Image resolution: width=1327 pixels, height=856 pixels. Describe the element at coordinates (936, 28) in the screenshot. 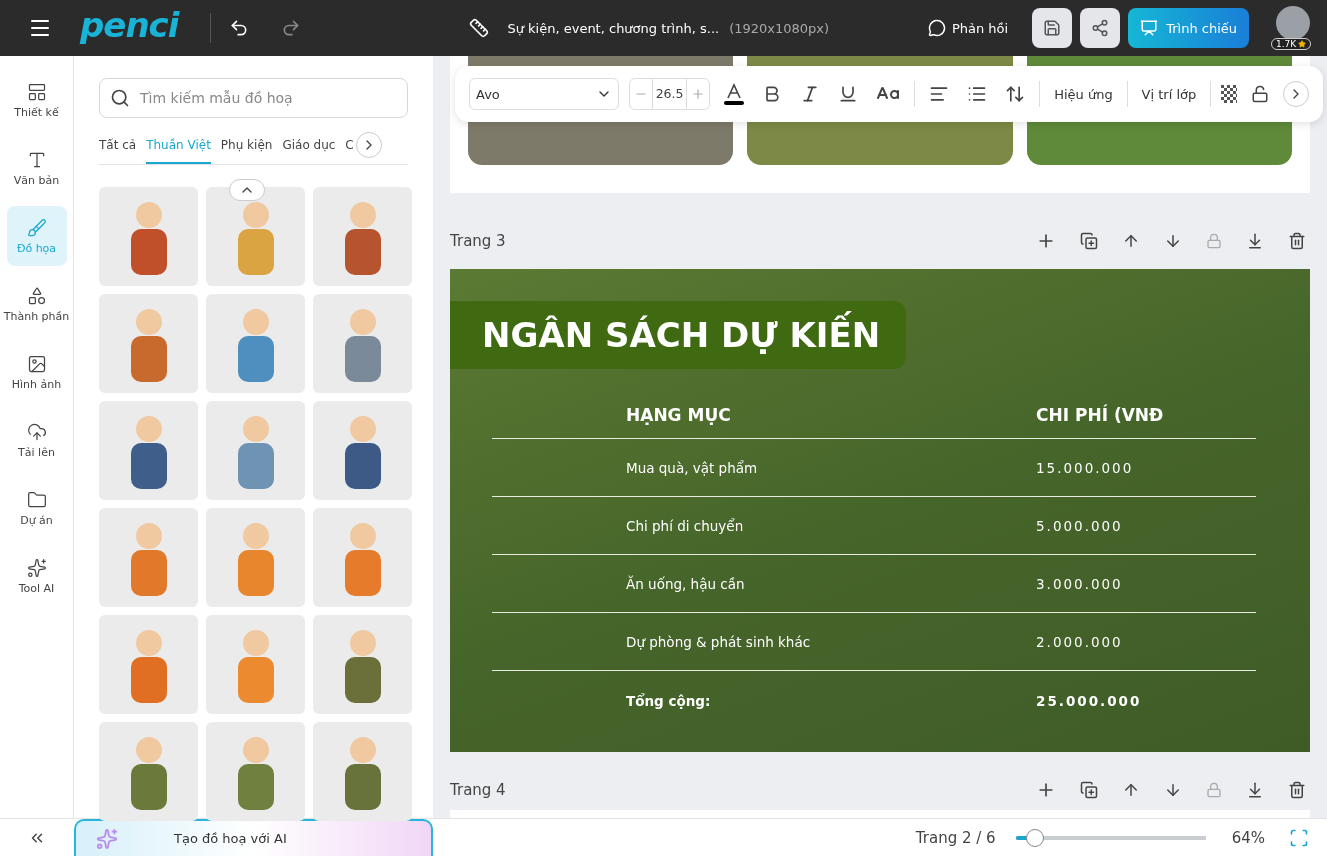

I see `chat-icon` at that location.